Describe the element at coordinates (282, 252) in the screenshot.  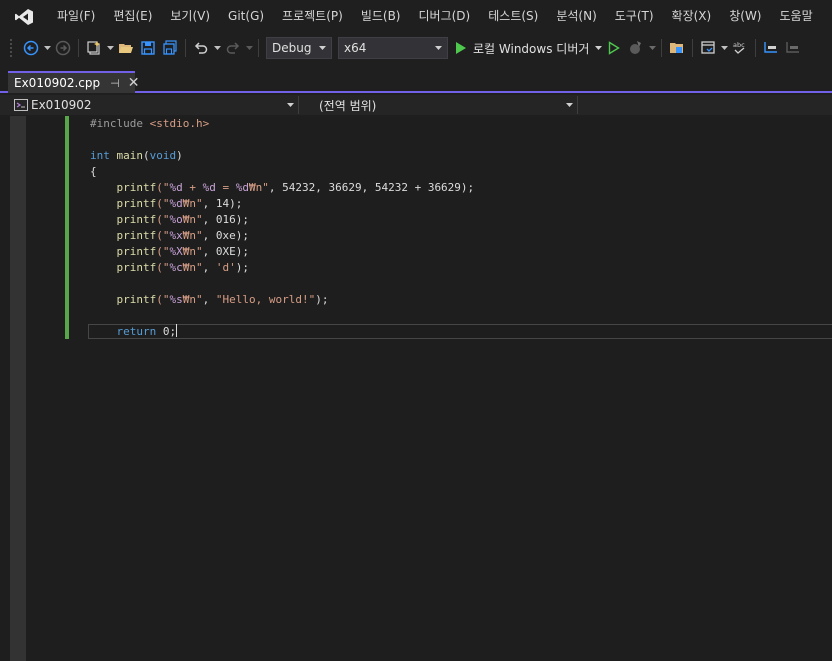
I see `code-line: printf("%X₩n", 0XE);` at that location.